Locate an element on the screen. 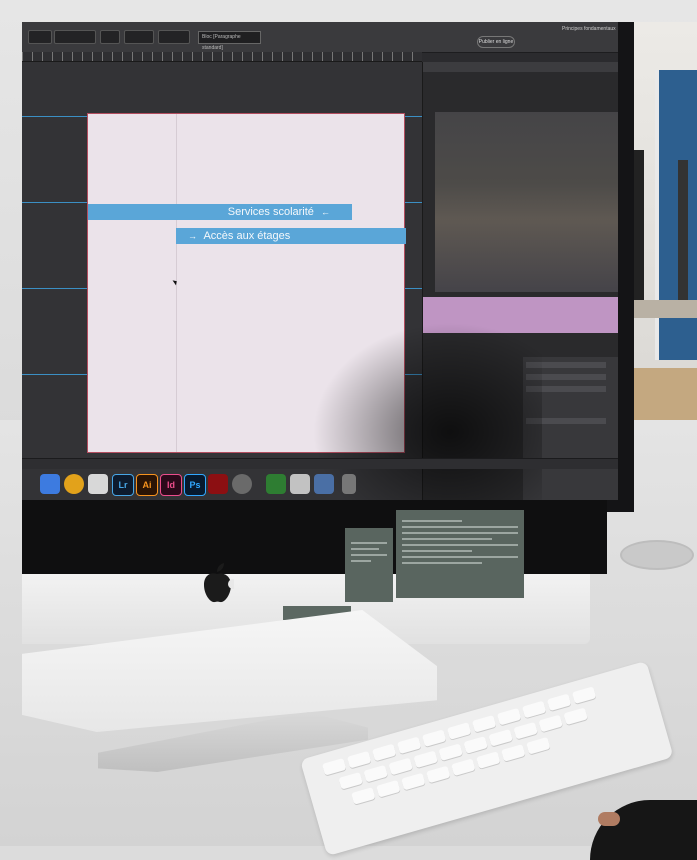 The image size is (697, 860). panel-tabs is located at coordinates (520, 67).